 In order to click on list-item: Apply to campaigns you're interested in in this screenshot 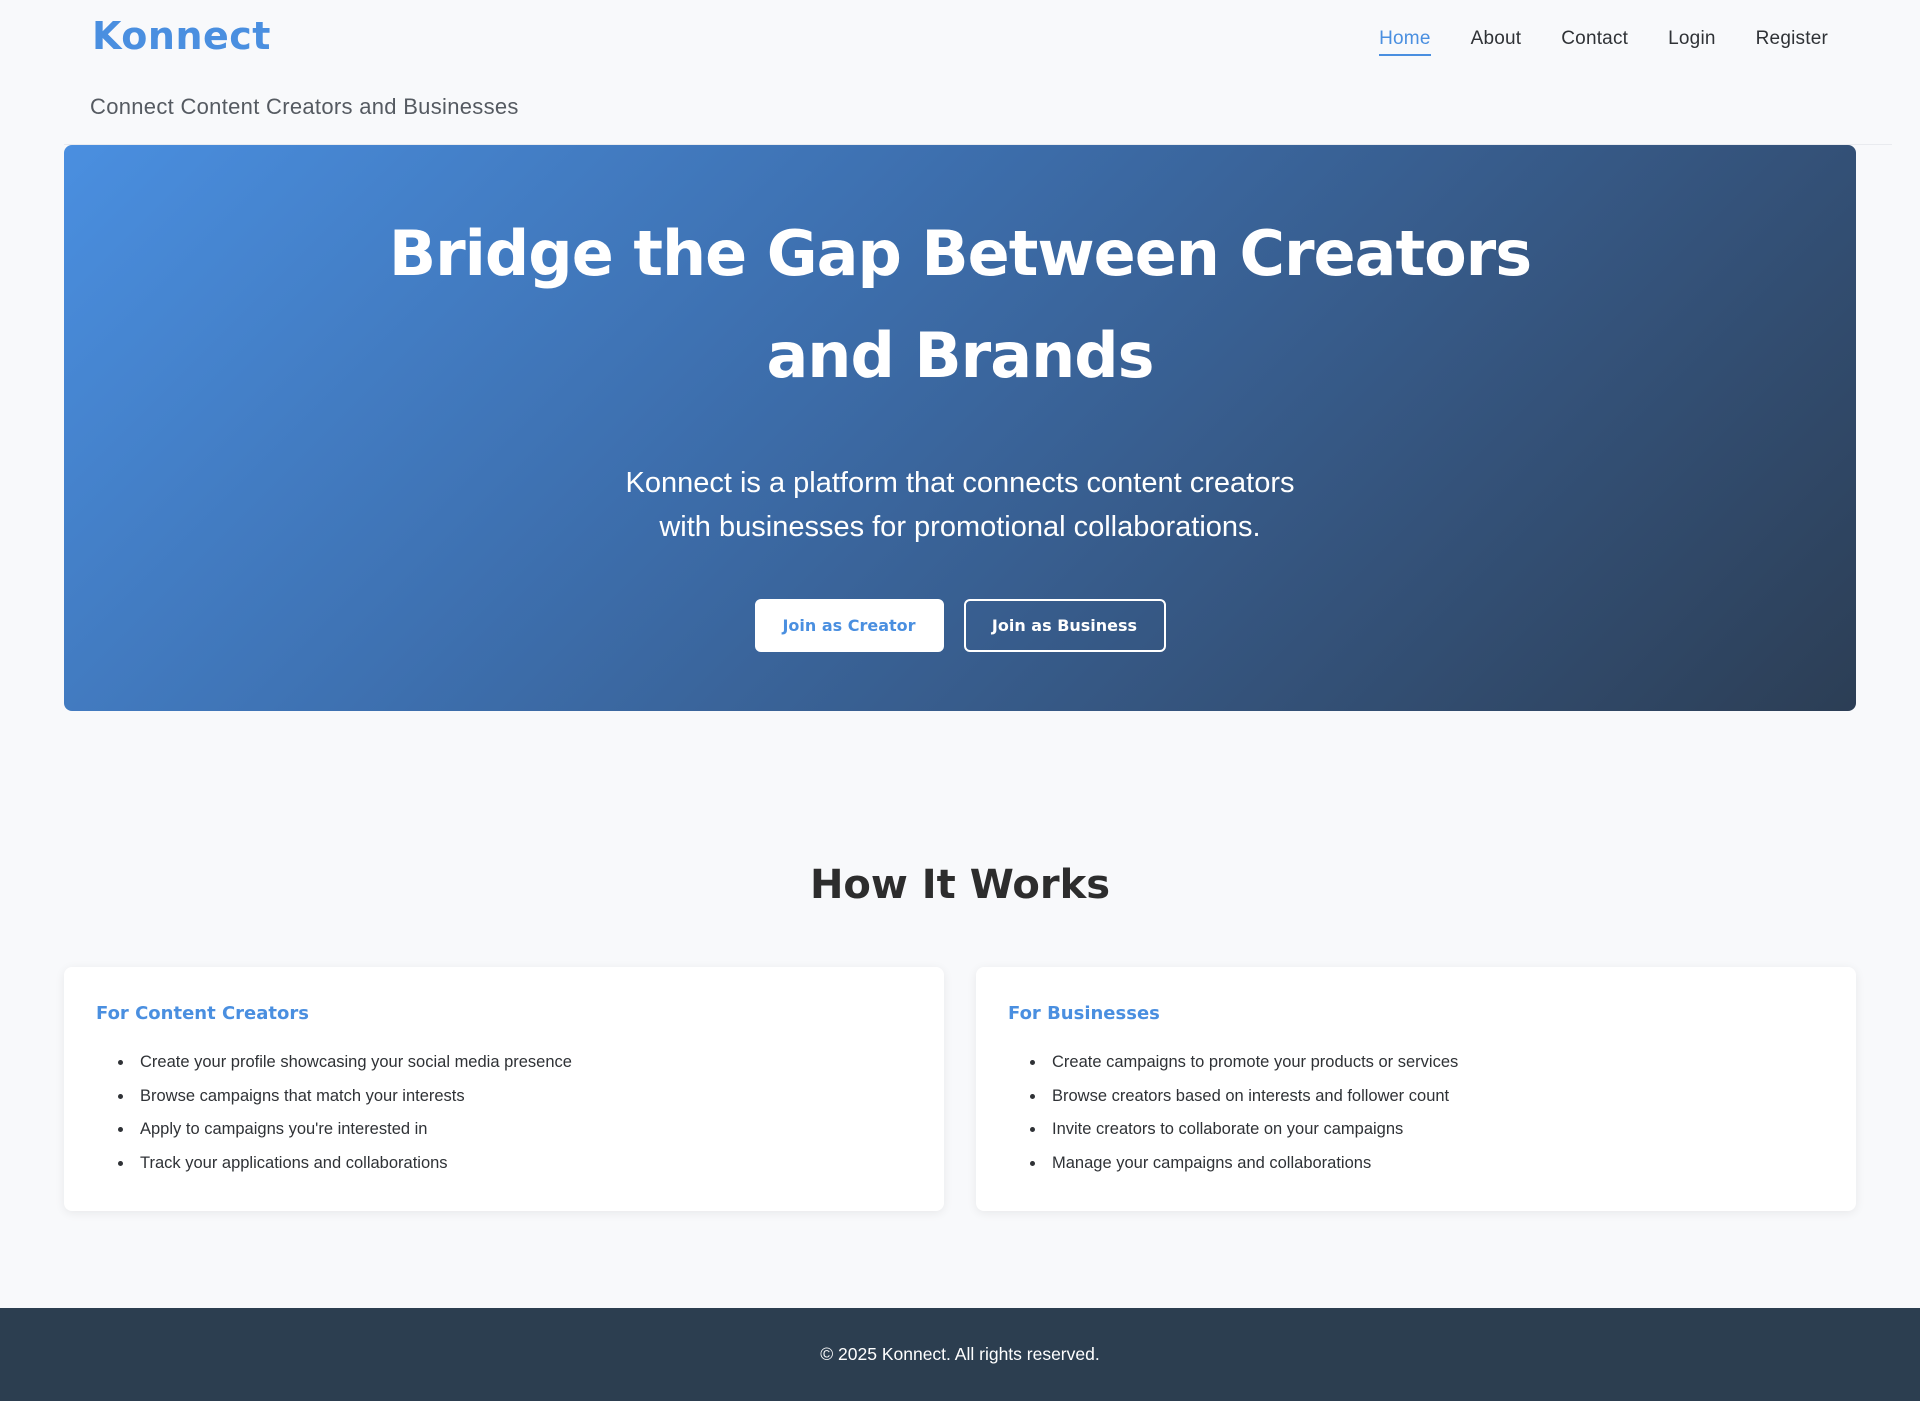, I will do `click(353, 1130)`.